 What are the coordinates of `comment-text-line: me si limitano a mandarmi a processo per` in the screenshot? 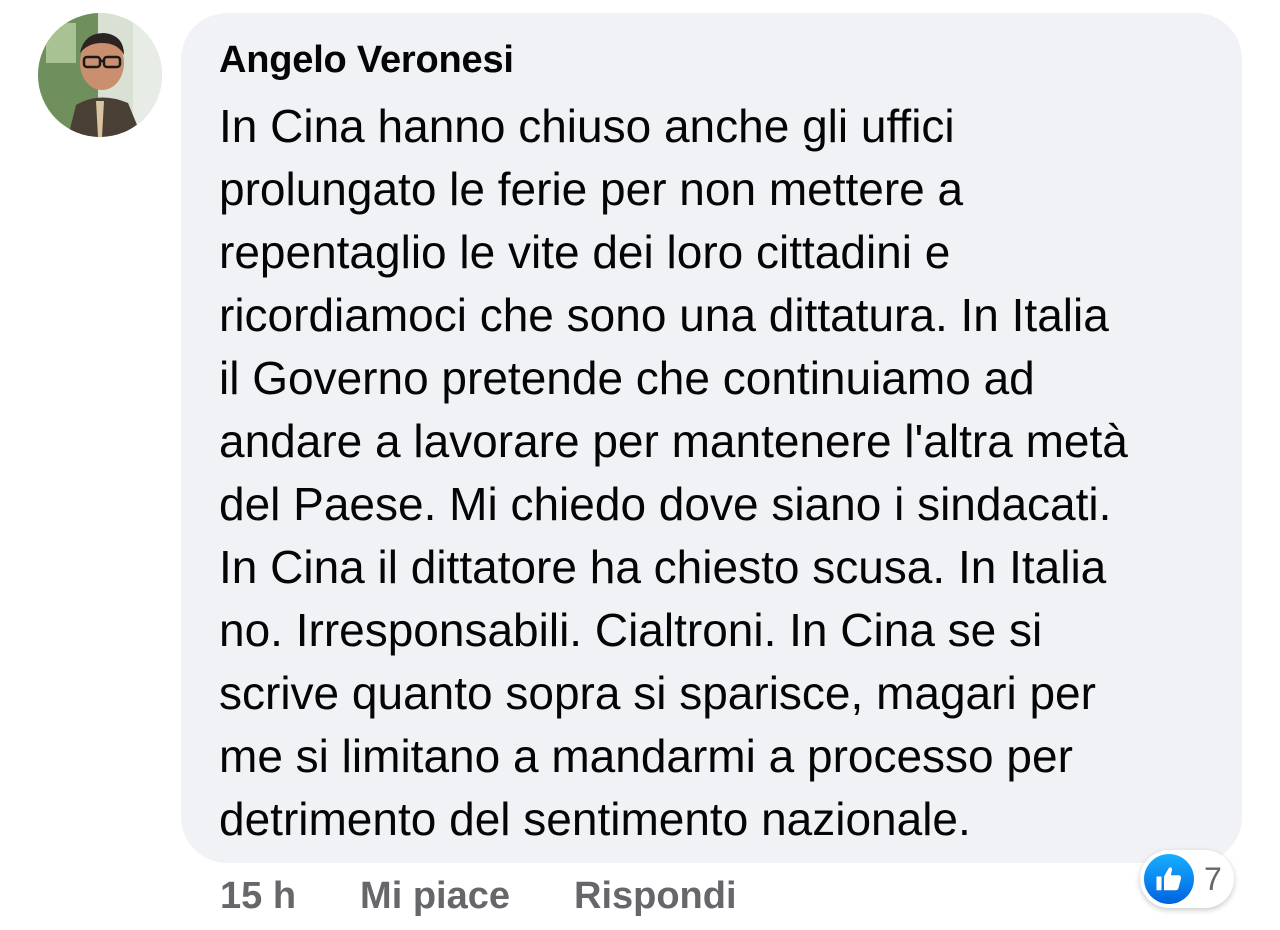 It's located at (646, 756).